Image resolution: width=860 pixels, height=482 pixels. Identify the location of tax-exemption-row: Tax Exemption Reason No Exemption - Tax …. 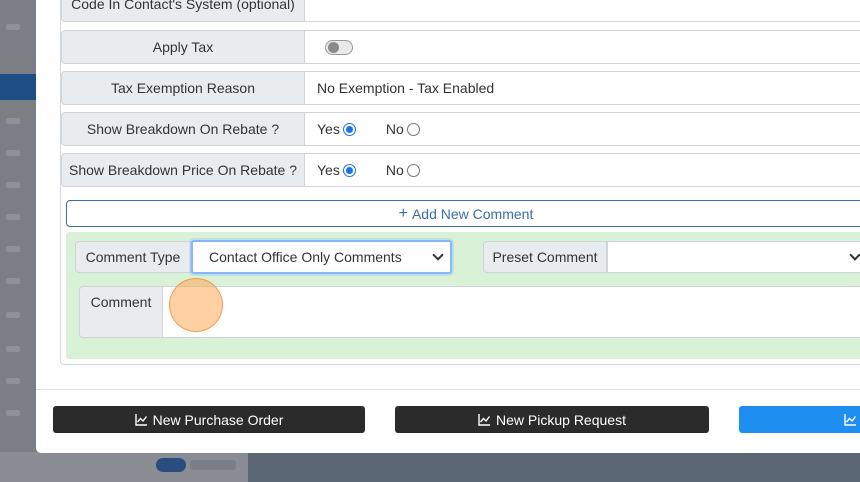
(460, 88).